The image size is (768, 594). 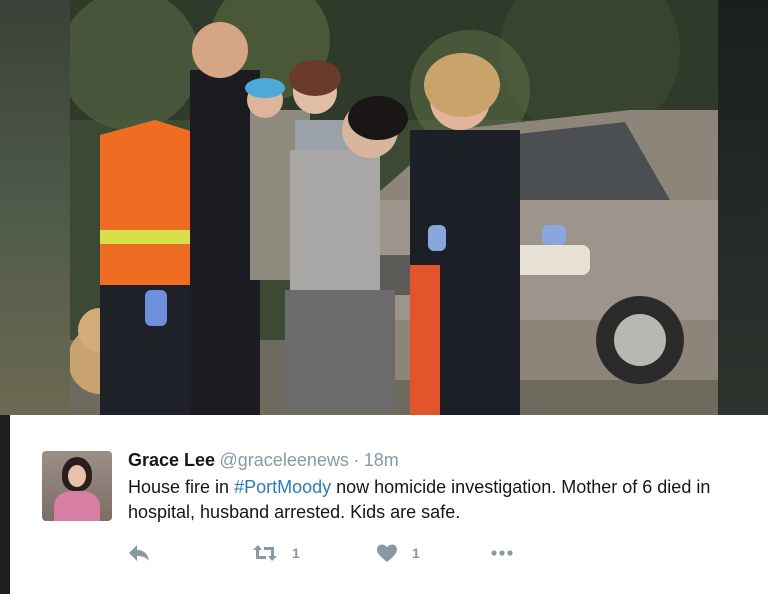 I want to click on heart-icon, so click(x=387, y=553).